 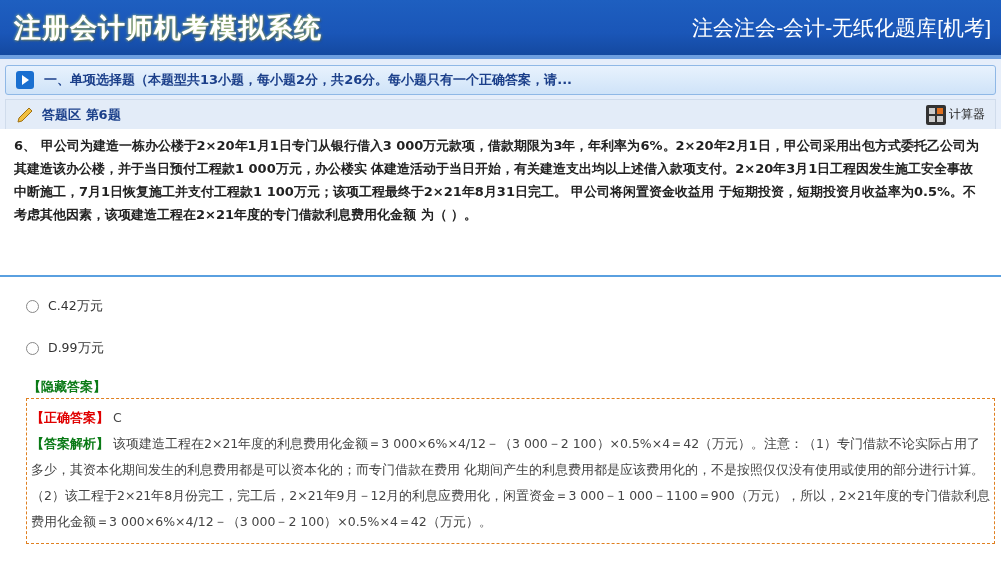 What do you see at coordinates (25, 80) in the screenshot?
I see `play-icon` at bounding box center [25, 80].